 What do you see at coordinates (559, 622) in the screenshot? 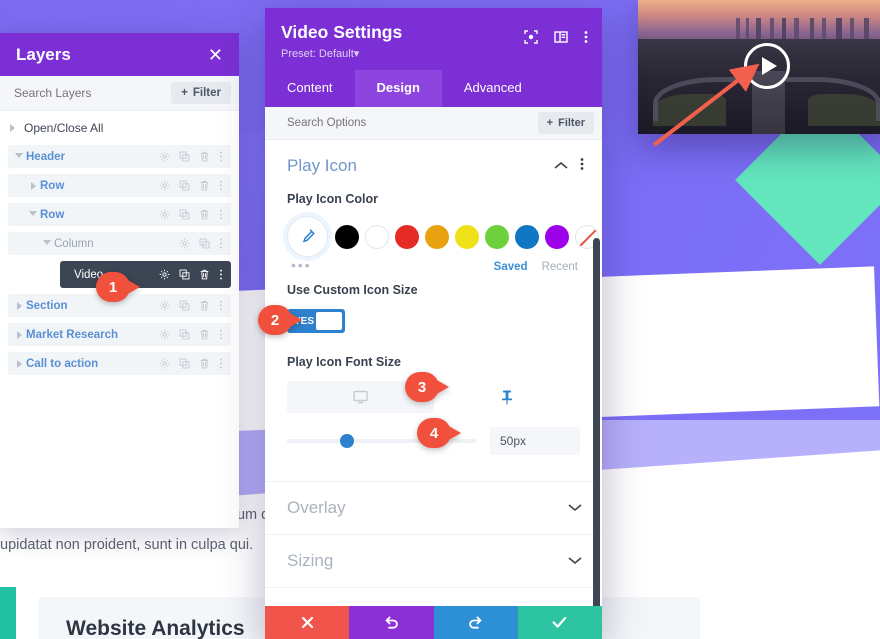
I see `save-button` at bounding box center [559, 622].